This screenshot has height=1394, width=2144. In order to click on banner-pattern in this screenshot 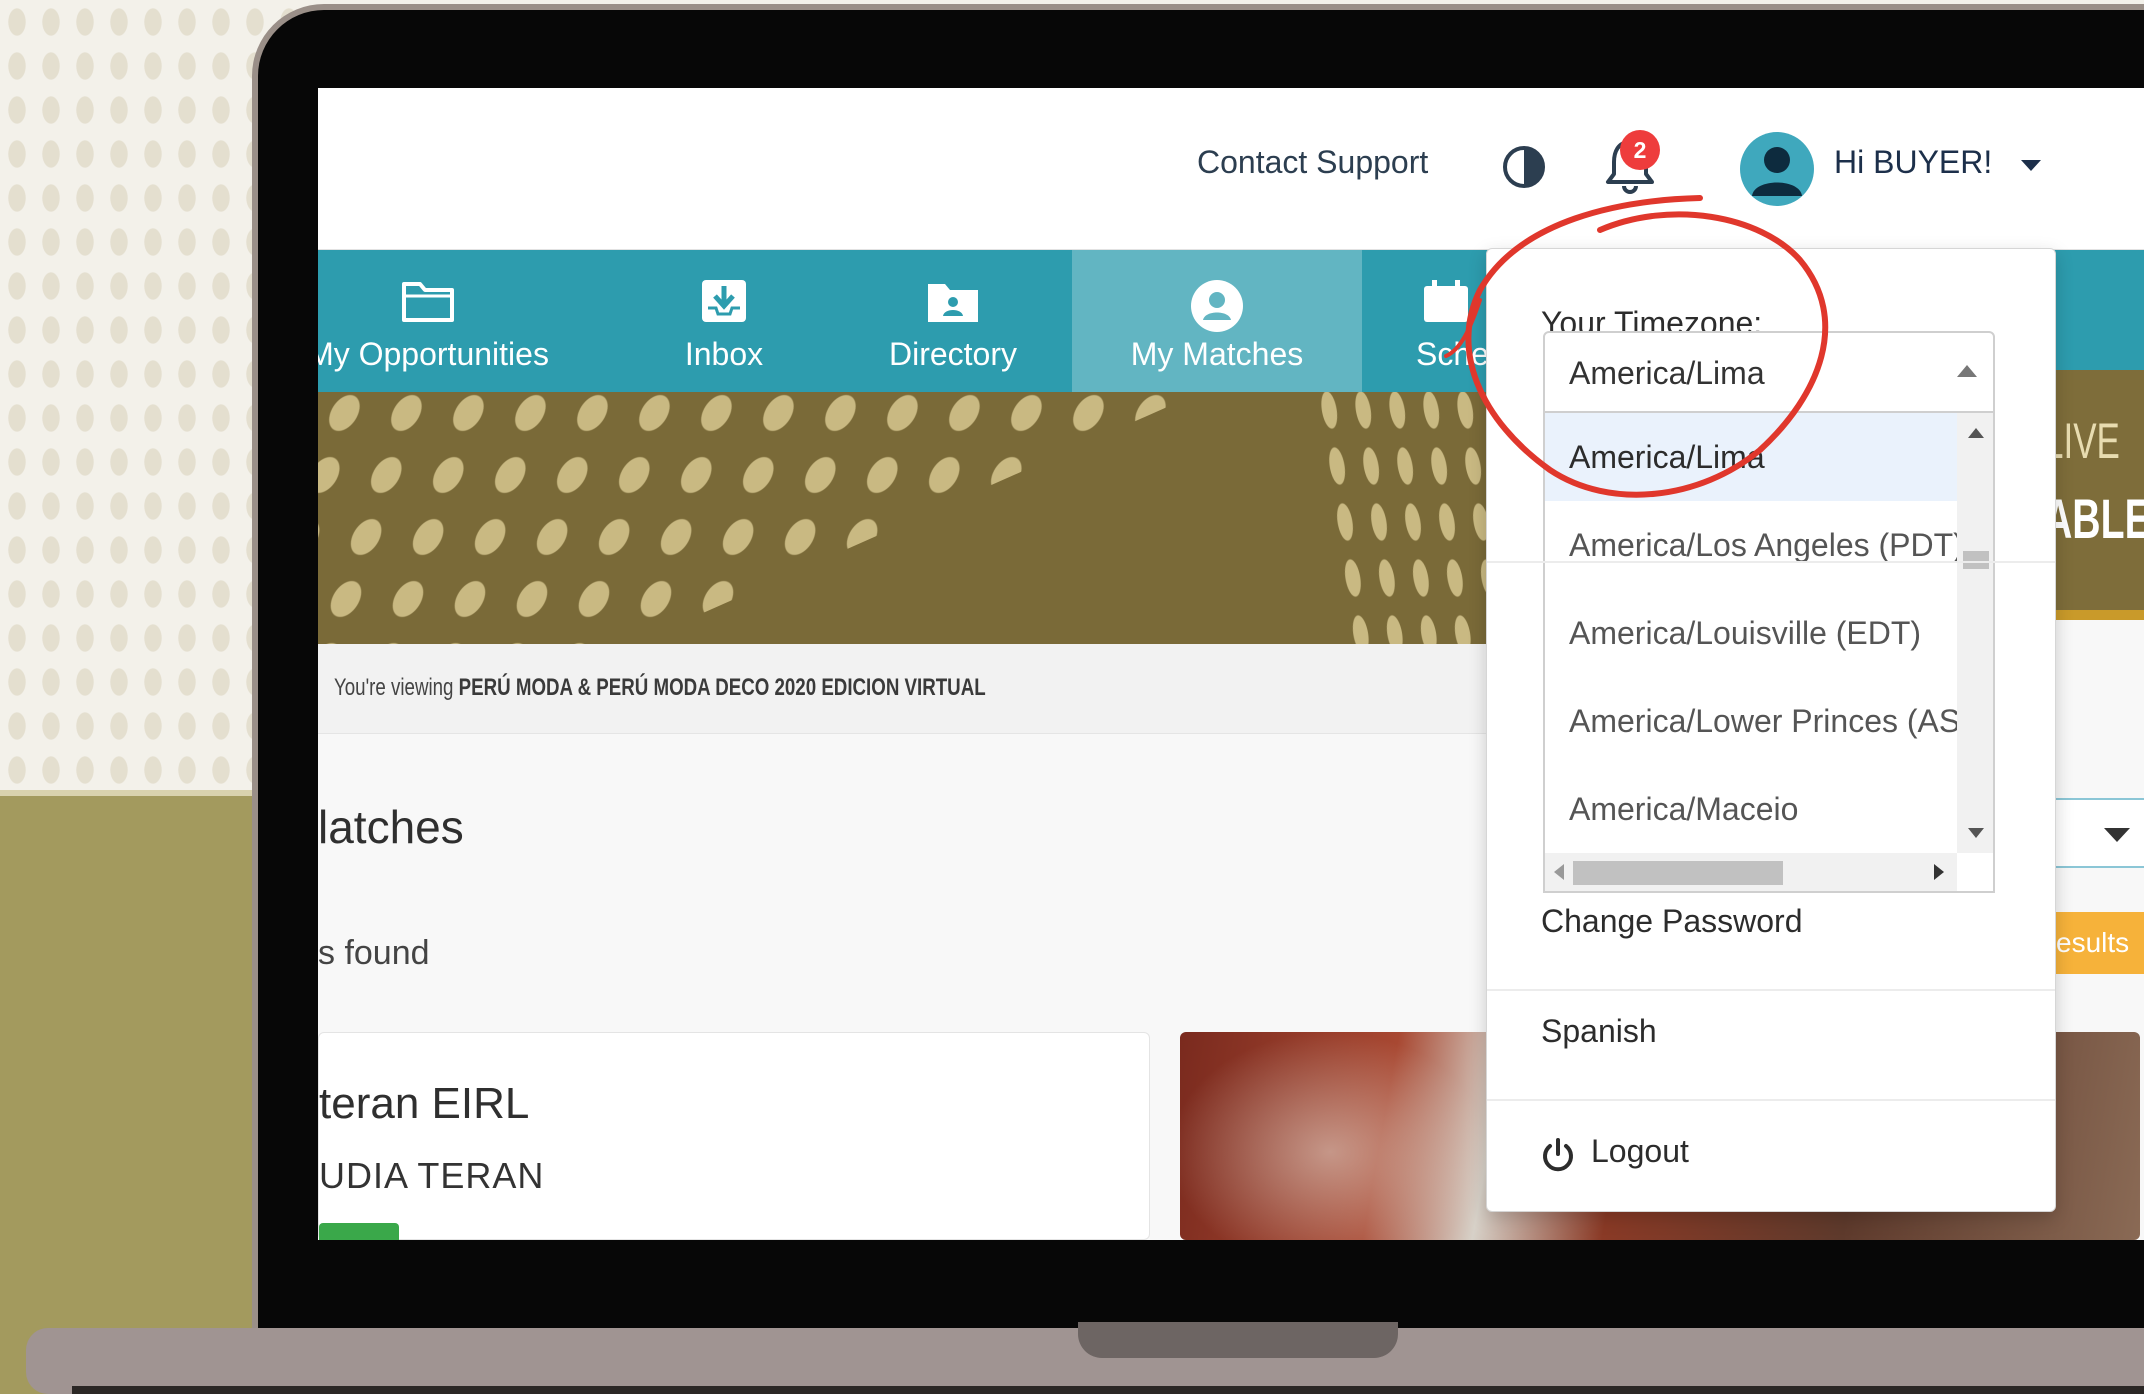, I will do `click(770, 518)`.